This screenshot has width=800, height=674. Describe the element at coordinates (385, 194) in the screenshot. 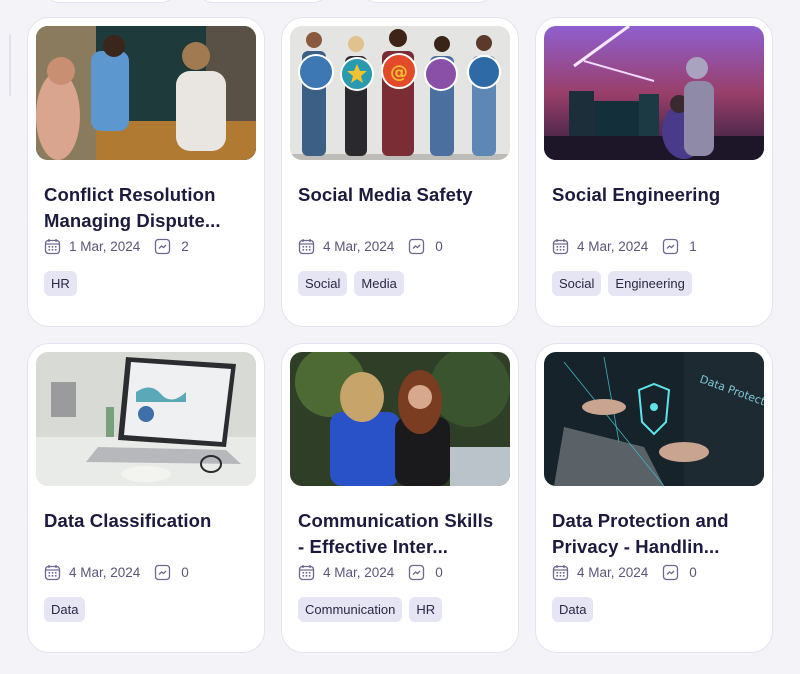

I see `course-title: Social Media Safety` at that location.